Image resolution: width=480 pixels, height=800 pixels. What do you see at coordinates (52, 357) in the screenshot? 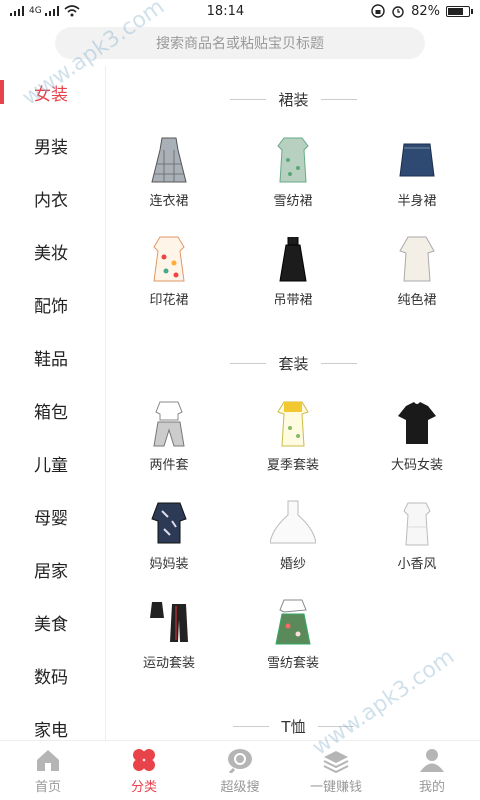
I see `sidebar-item: 鞋品` at bounding box center [52, 357].